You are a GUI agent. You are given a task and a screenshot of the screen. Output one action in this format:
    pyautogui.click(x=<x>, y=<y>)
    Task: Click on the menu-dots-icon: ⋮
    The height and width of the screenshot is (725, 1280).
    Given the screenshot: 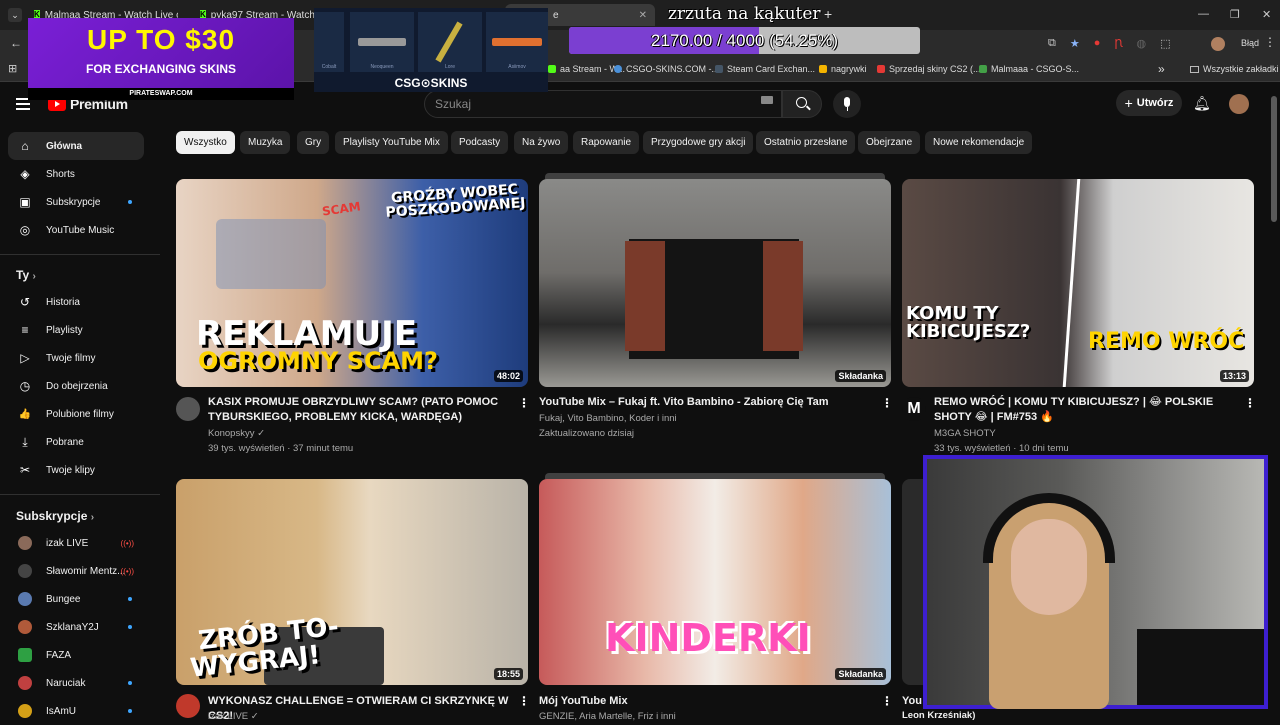 What is the action you would take?
    pyautogui.click(x=1270, y=42)
    